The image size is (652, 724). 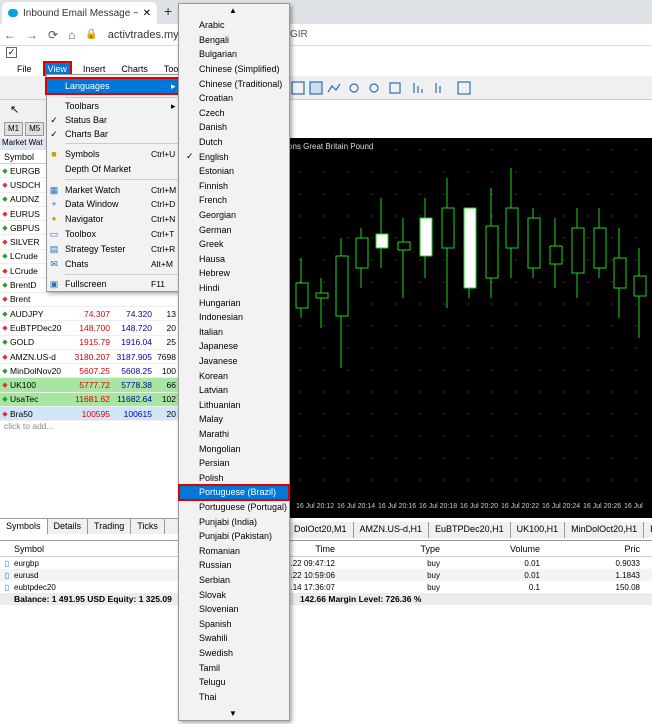 What do you see at coordinates (89, 414) in the screenshot?
I see `list-item: ◆ Bra50 100595 100615 20` at bounding box center [89, 414].